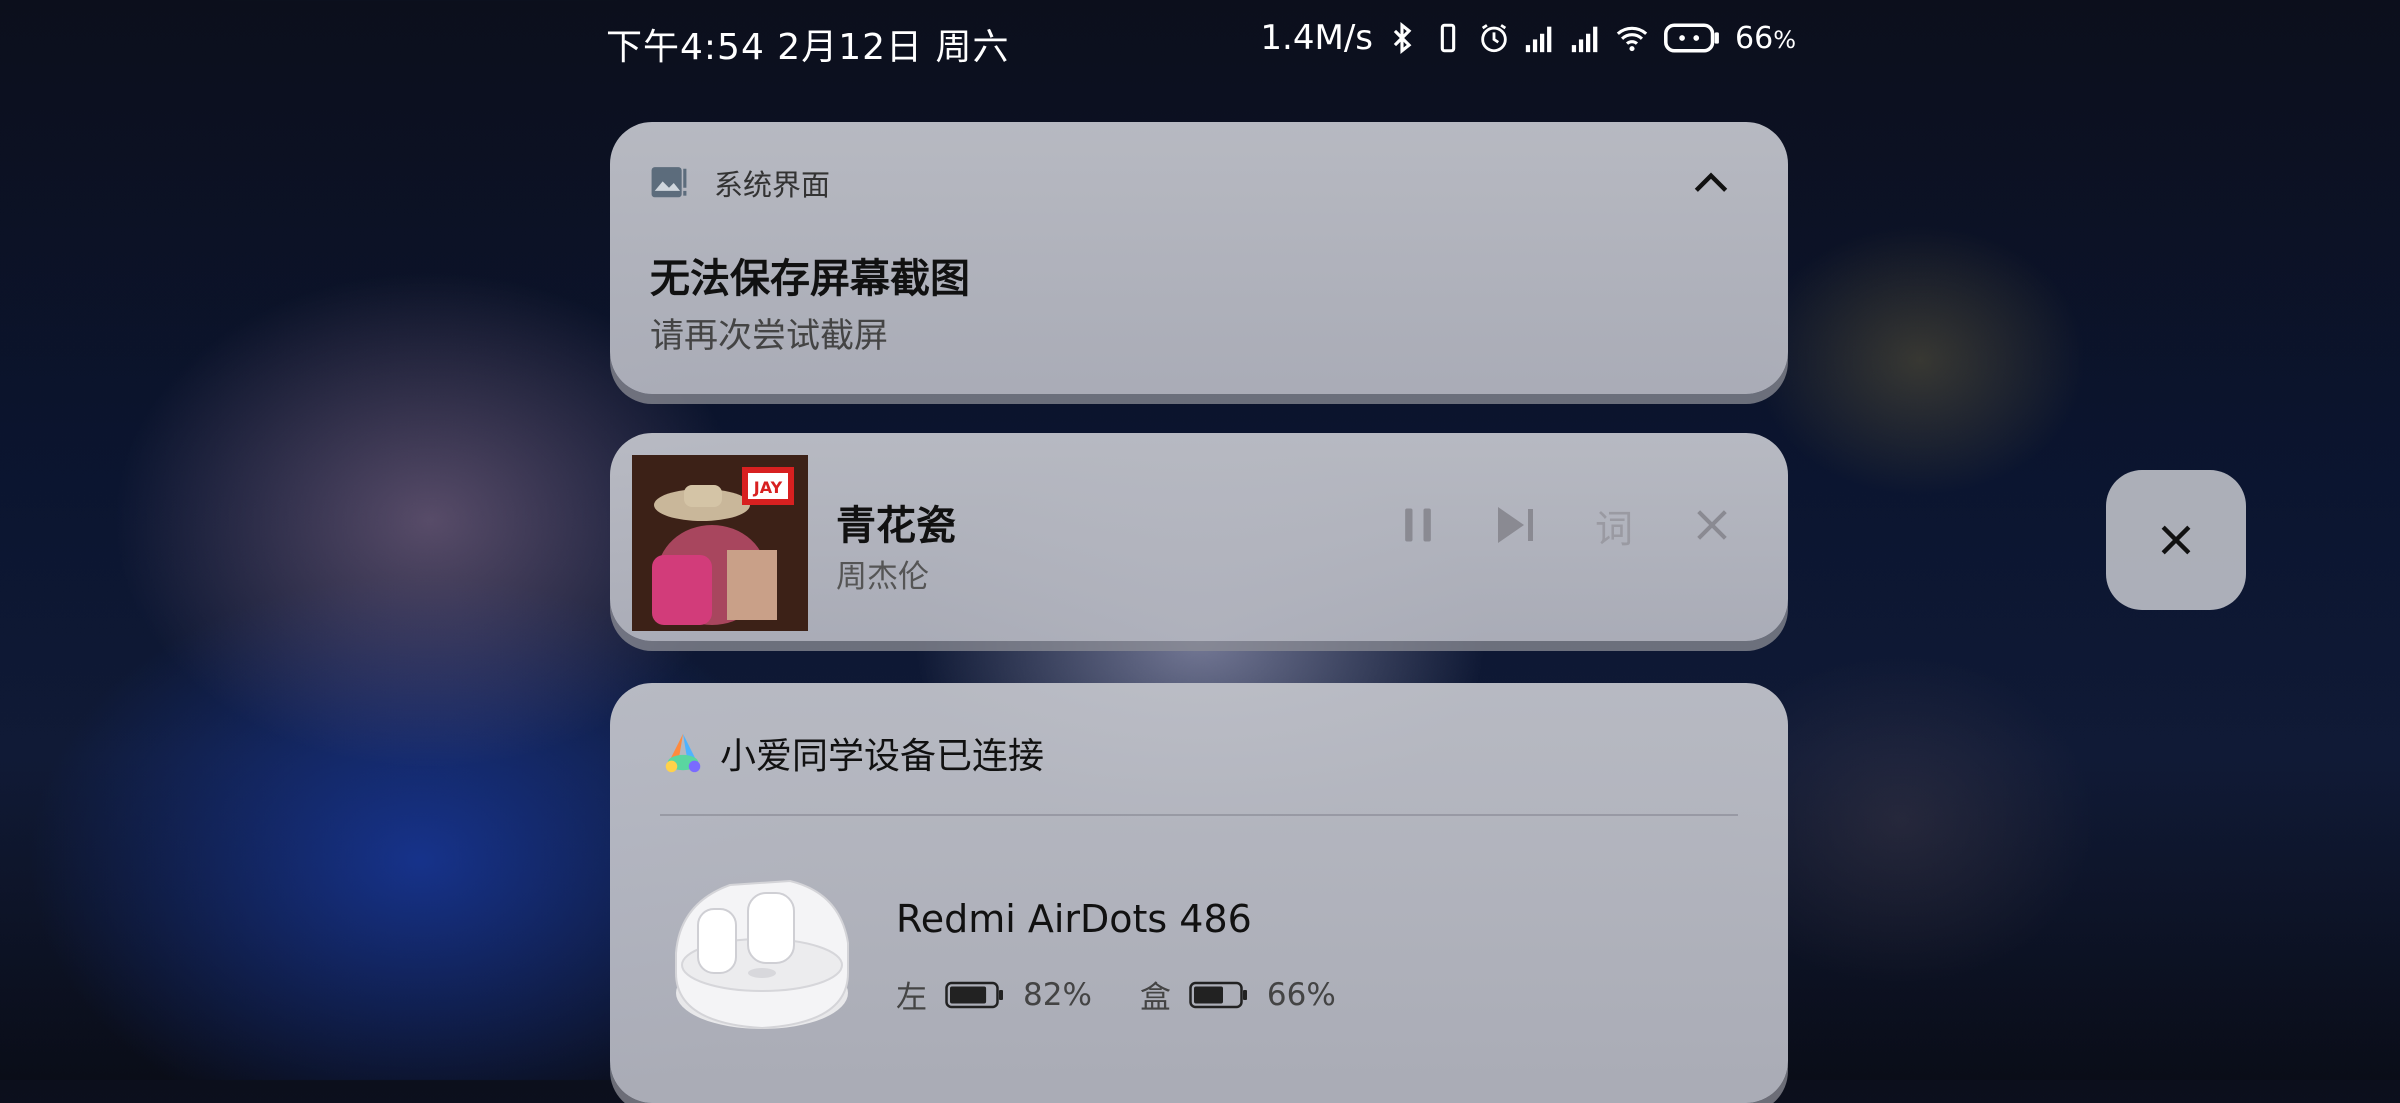 This screenshot has height=1103, width=2400. Describe the element at coordinates (1565, 526) in the screenshot. I see `media-controls: 词` at that location.